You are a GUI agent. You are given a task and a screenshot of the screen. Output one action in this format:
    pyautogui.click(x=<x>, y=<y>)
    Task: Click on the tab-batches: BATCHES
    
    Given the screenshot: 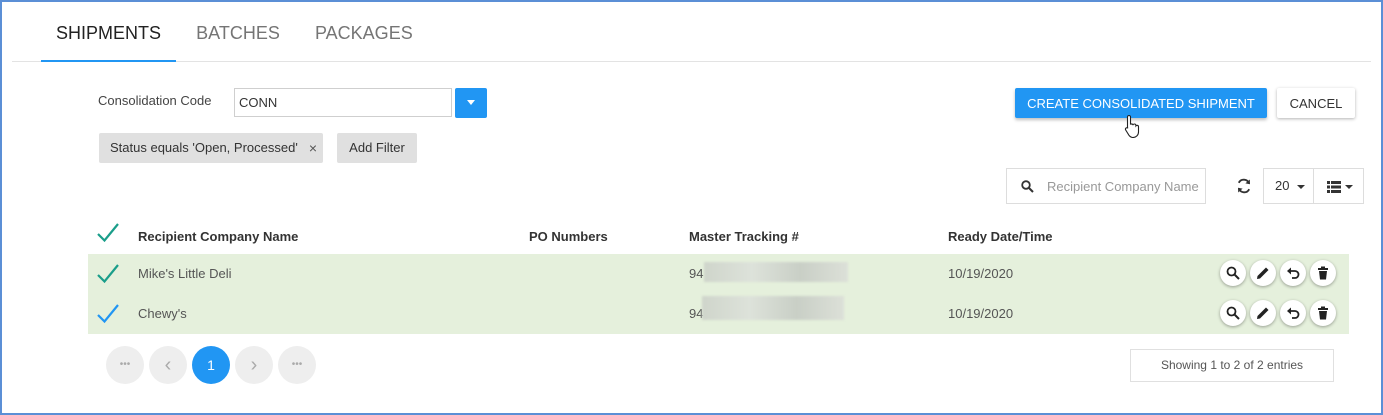 What is the action you would take?
    pyautogui.click(x=238, y=33)
    